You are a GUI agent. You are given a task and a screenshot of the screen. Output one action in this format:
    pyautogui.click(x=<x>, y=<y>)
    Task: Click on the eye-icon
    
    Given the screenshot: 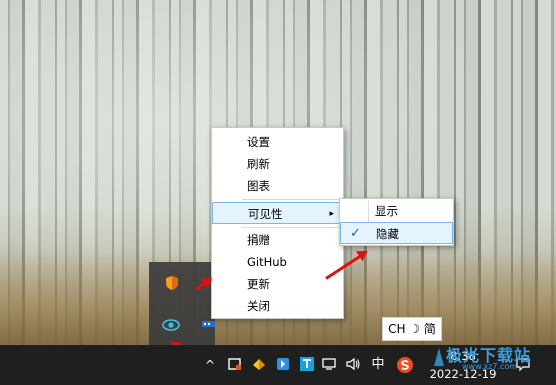 What is the action you would take?
    pyautogui.click(x=171, y=325)
    